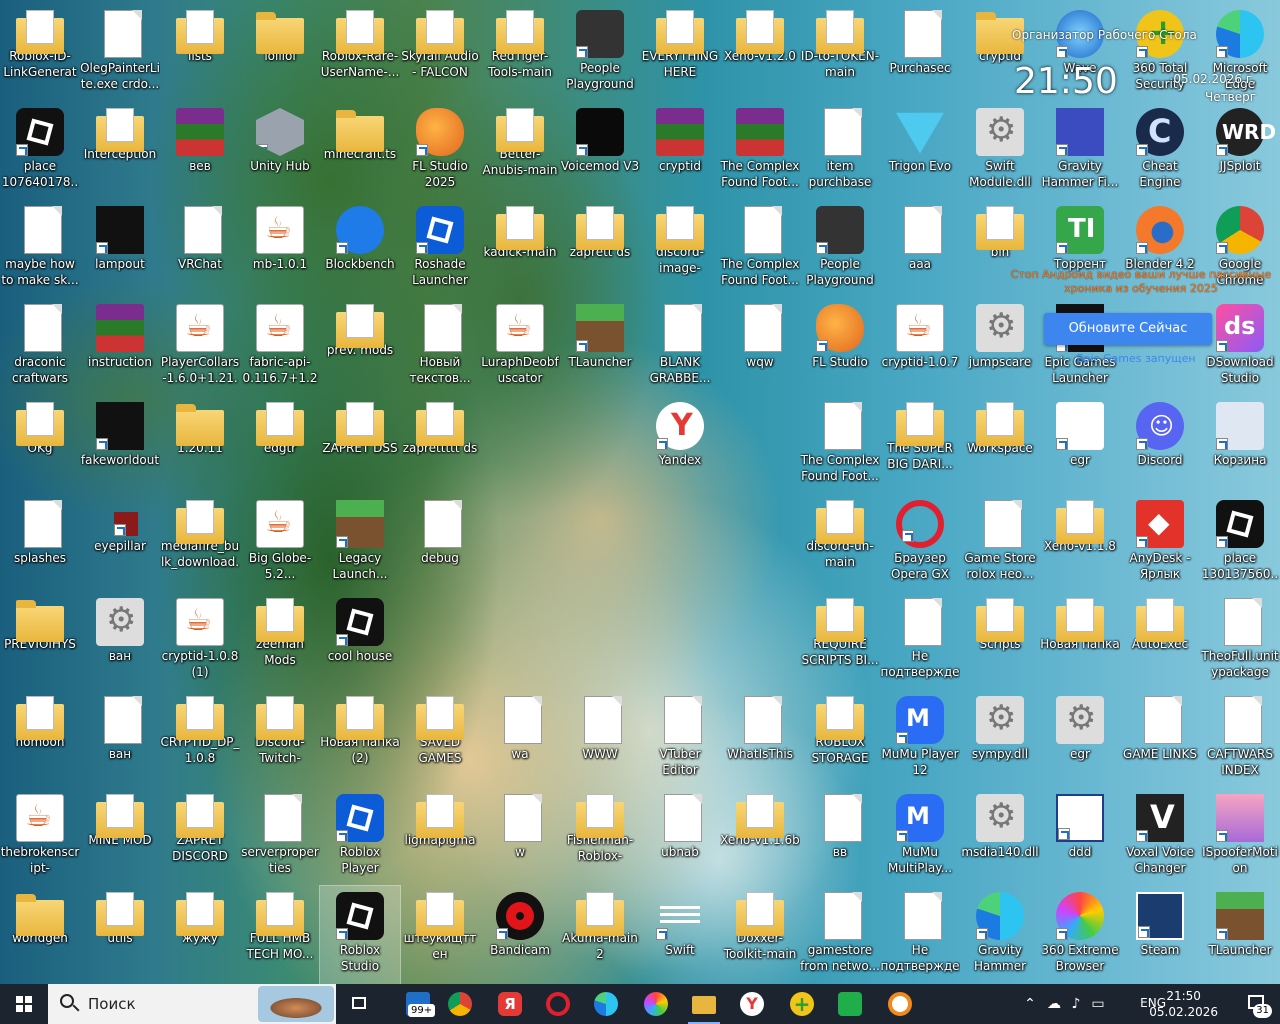 The image size is (1280, 1024). I want to click on desktop-icon-skyfall-audio-falcon: Skyfall Audio - FALCON, so click(440, 53).